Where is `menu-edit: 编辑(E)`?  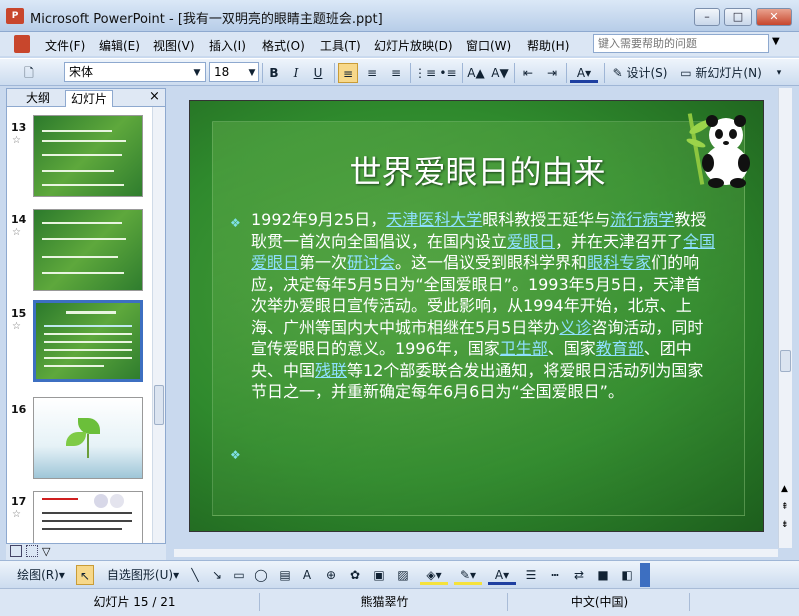
menu-edit: 编辑(E) is located at coordinates (119, 45).